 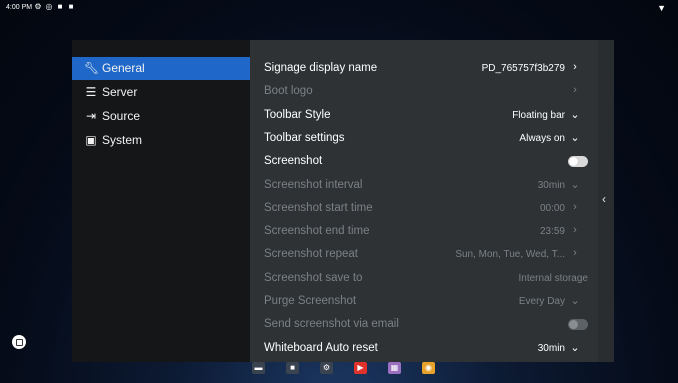 I want to click on location-status-icon: ◎, so click(x=49, y=6).